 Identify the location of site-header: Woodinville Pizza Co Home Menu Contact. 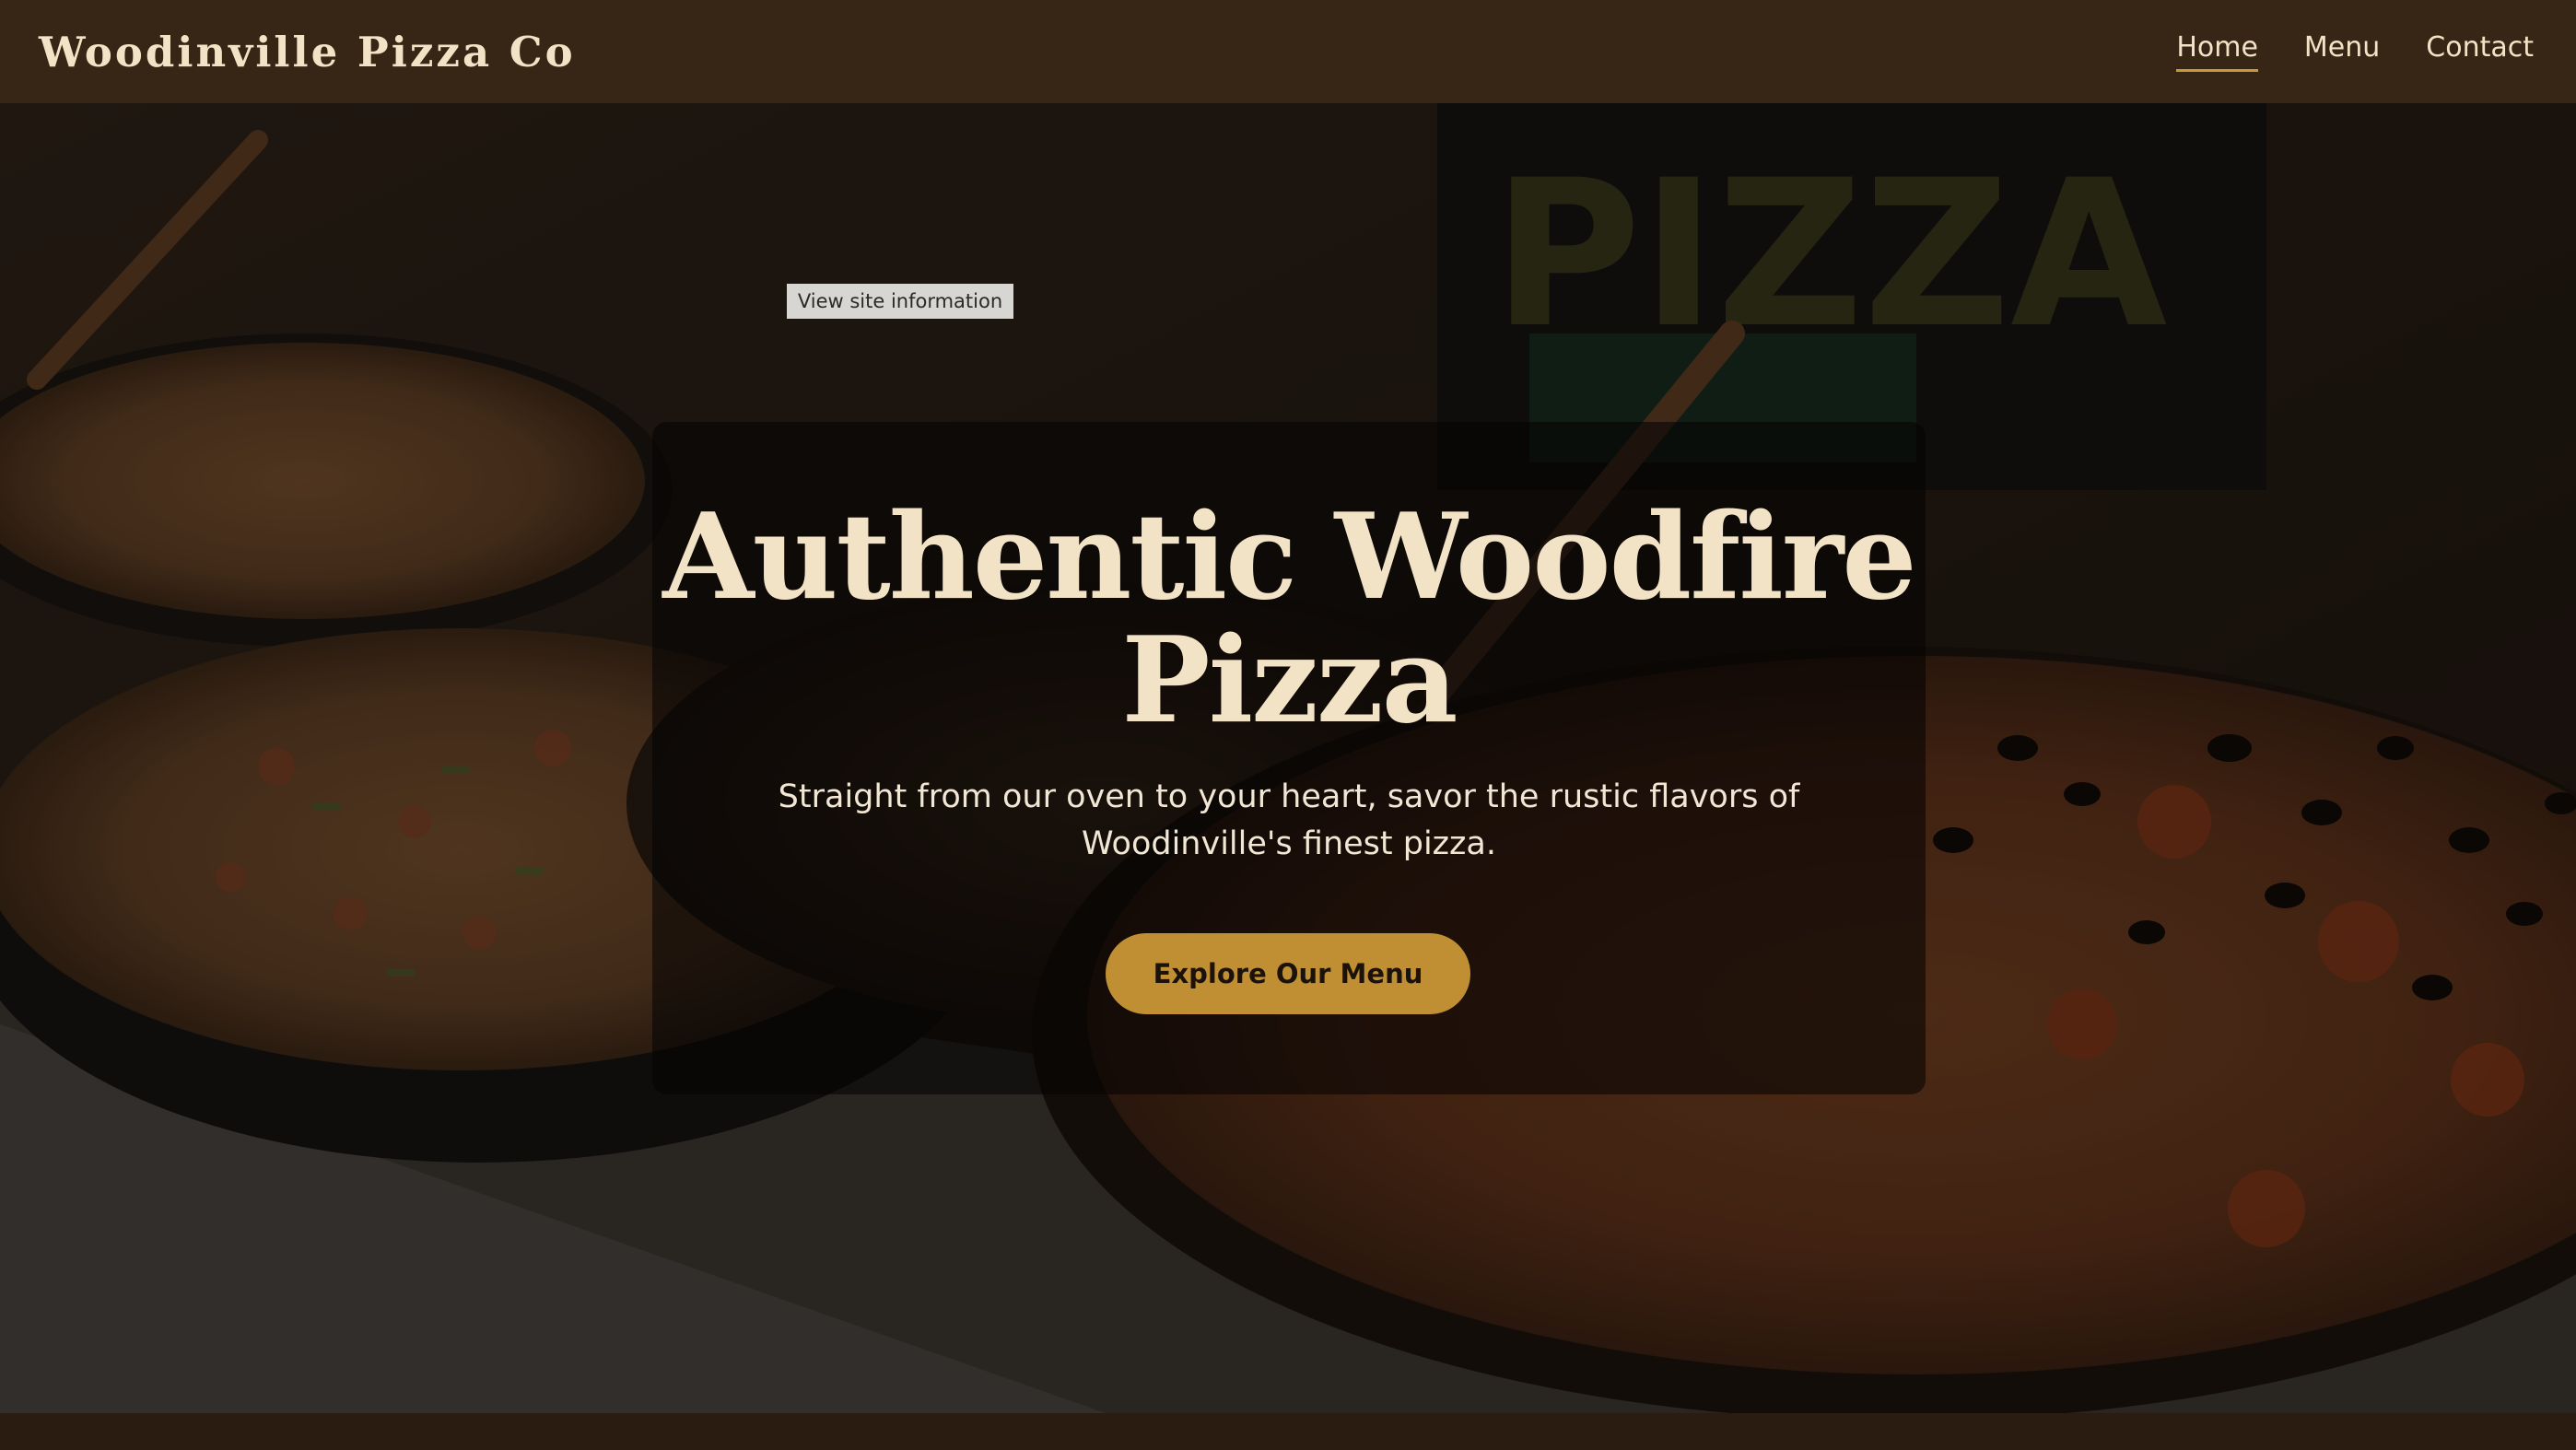
(1288, 51).